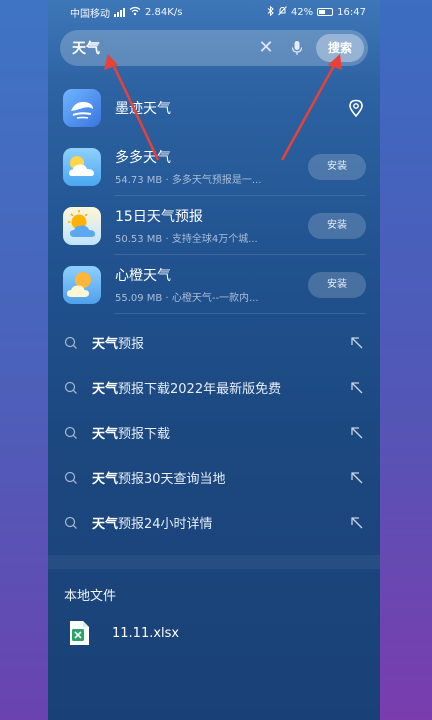 The width and height of the screenshot is (432, 720). Describe the element at coordinates (118, 344) in the screenshot. I see `suggestion-text: 天气预报` at that location.